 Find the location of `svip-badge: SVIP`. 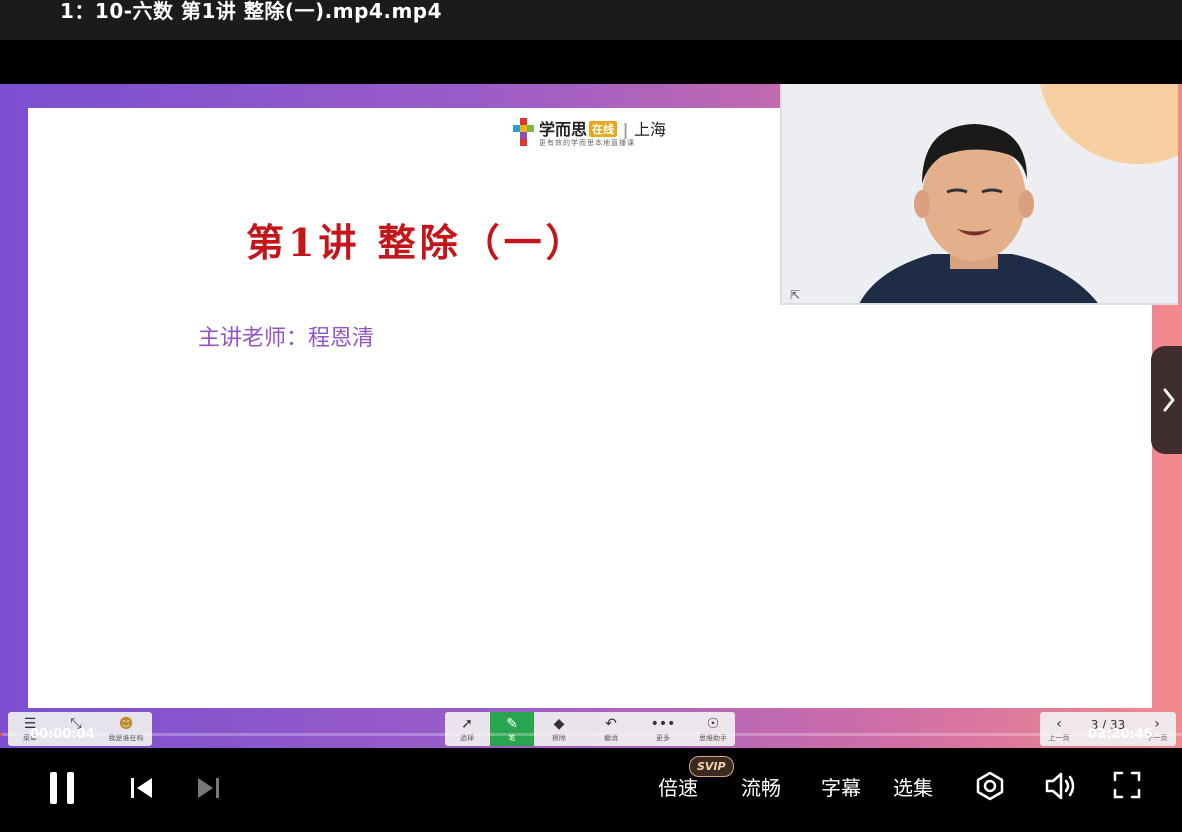

svip-badge: SVIP is located at coordinates (711, 766).